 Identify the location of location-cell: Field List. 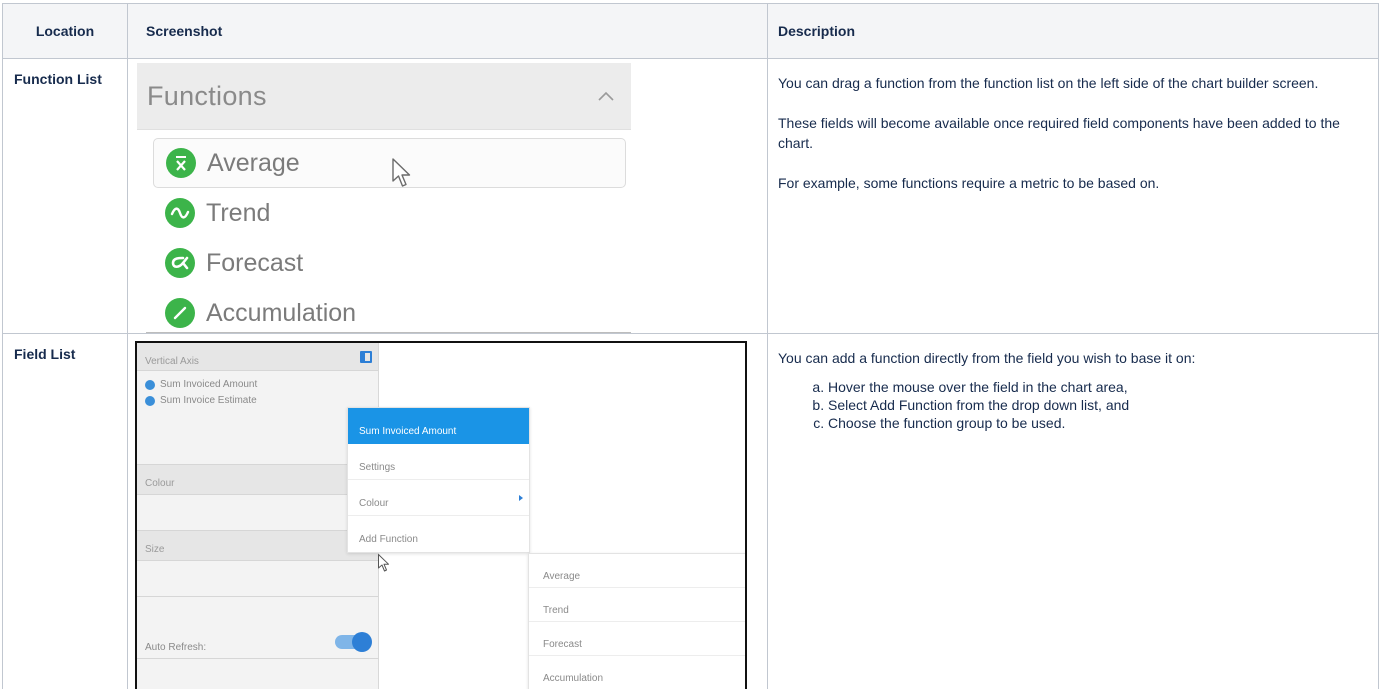
(65, 511).